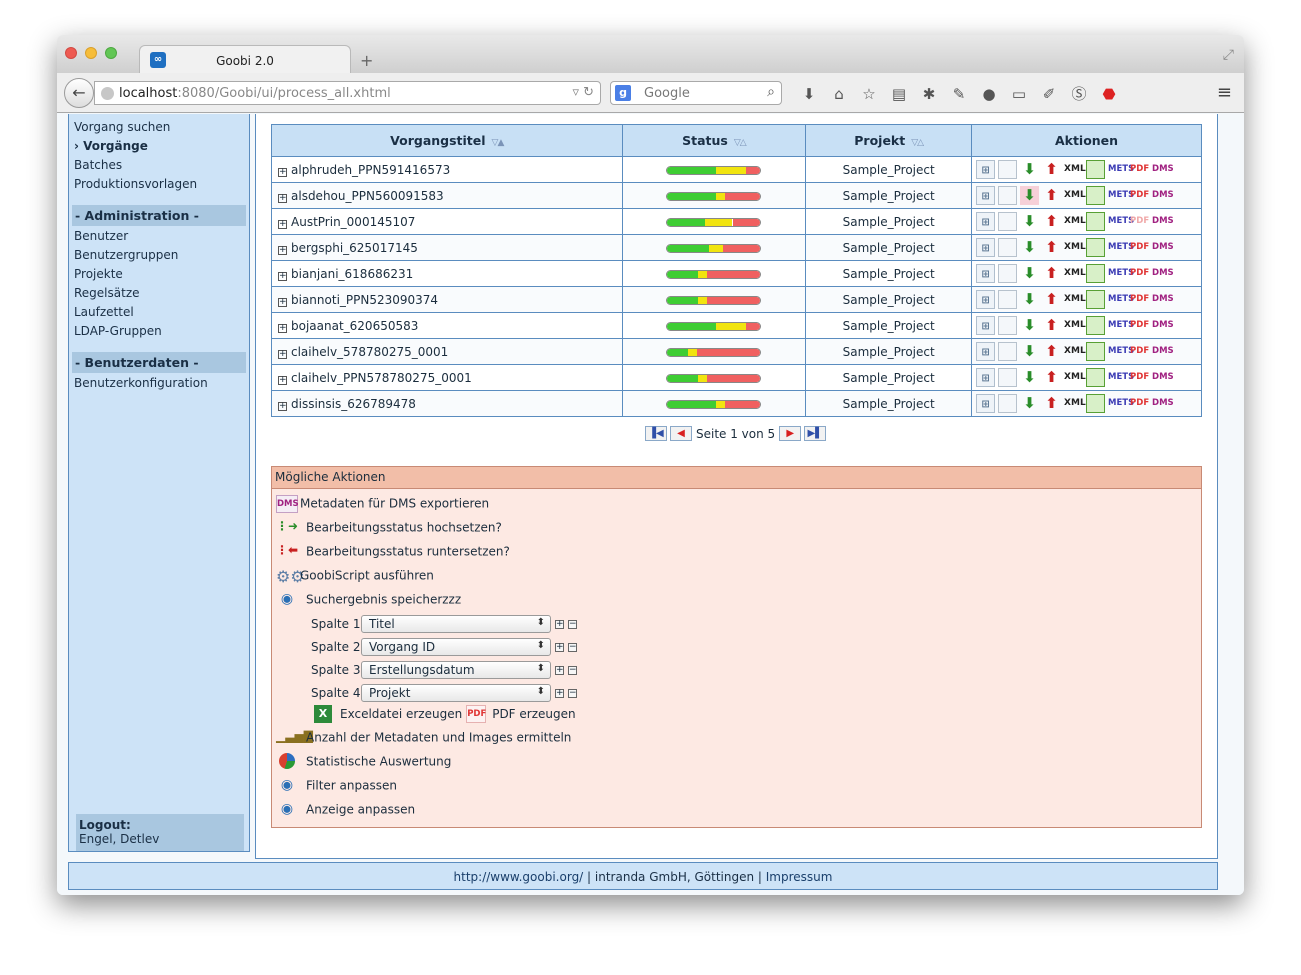 This screenshot has height=975, width=1301. Describe the element at coordinates (456, 624) in the screenshot. I see `column-1-select: Titel ⬍` at that location.